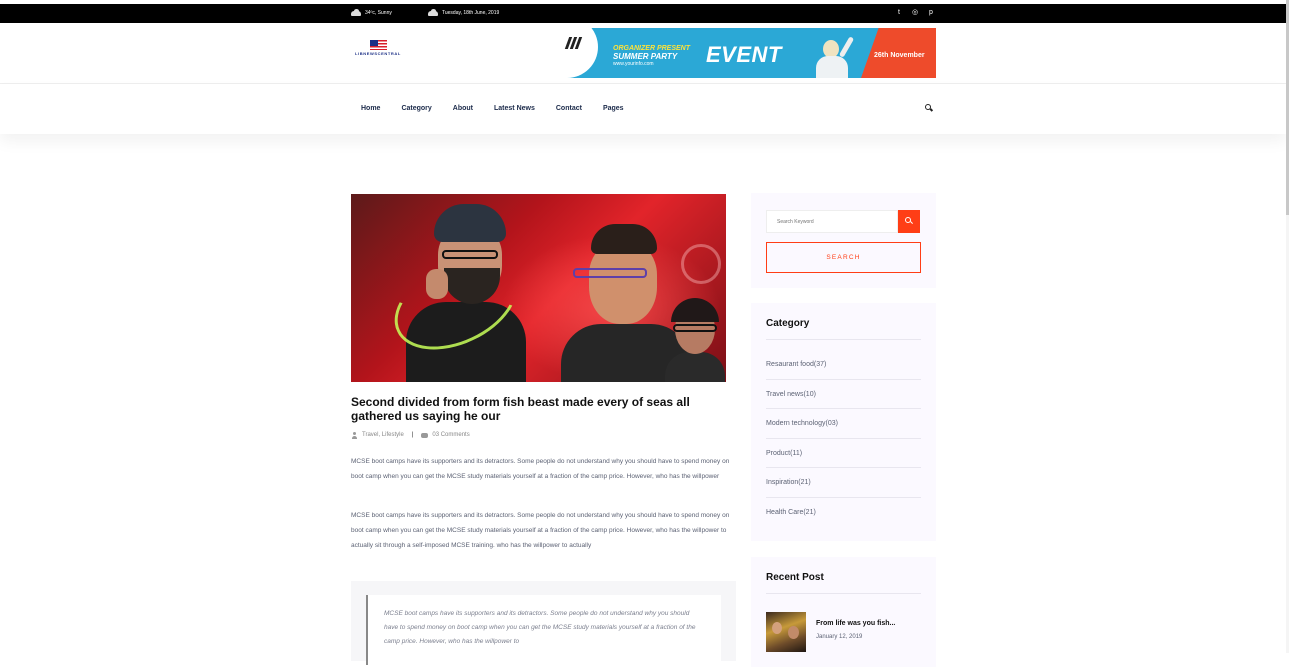 This screenshot has height=667, width=1289. Describe the element at coordinates (613, 108) in the screenshot. I see `nav-pages: Pages` at that location.